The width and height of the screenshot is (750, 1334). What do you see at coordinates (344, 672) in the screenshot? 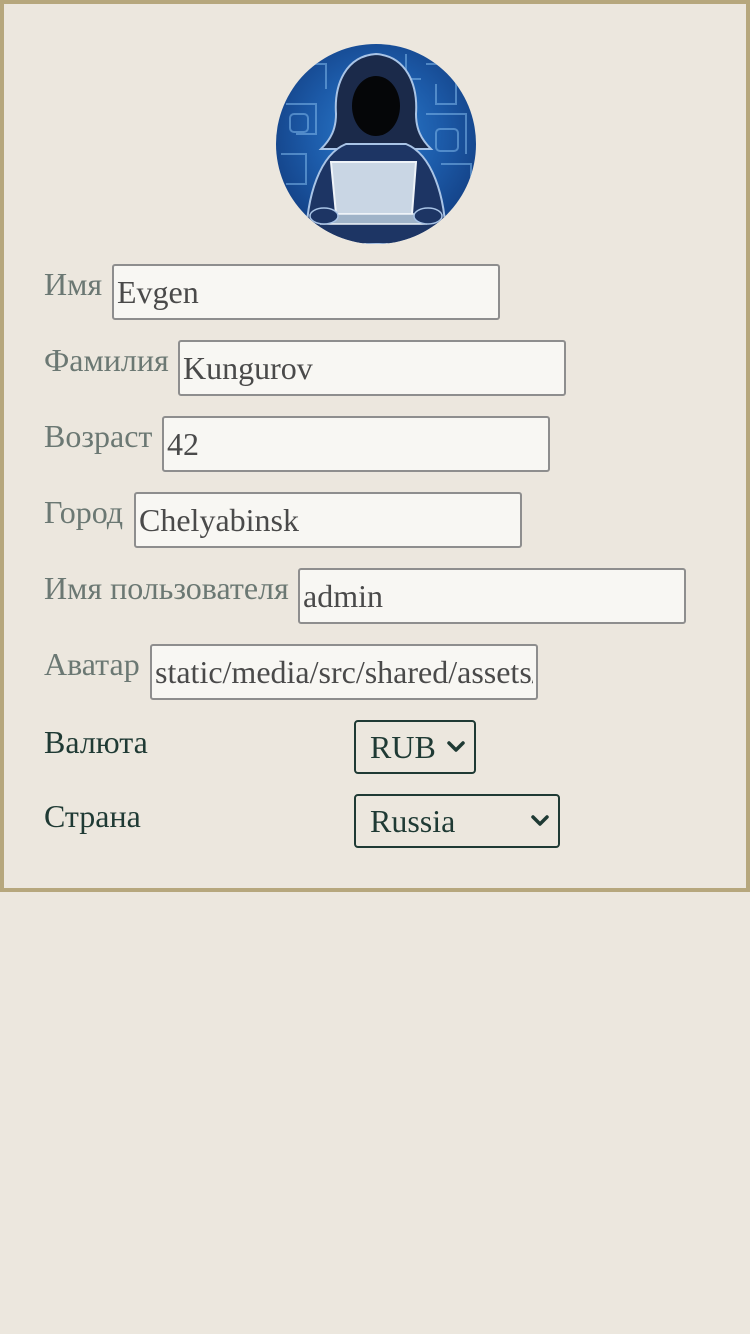
I see `avatar-url-input` at bounding box center [344, 672].